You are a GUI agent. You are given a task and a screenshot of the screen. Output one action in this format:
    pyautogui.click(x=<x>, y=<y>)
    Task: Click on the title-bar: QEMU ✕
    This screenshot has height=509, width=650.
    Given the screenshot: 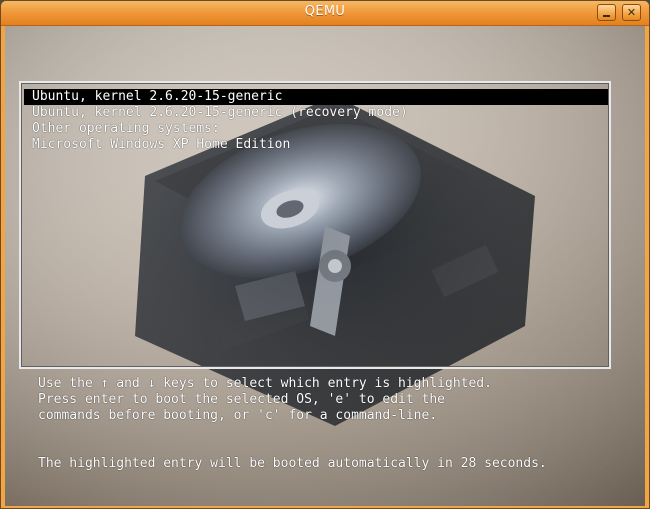 What is the action you would take?
    pyautogui.click(x=325, y=13)
    